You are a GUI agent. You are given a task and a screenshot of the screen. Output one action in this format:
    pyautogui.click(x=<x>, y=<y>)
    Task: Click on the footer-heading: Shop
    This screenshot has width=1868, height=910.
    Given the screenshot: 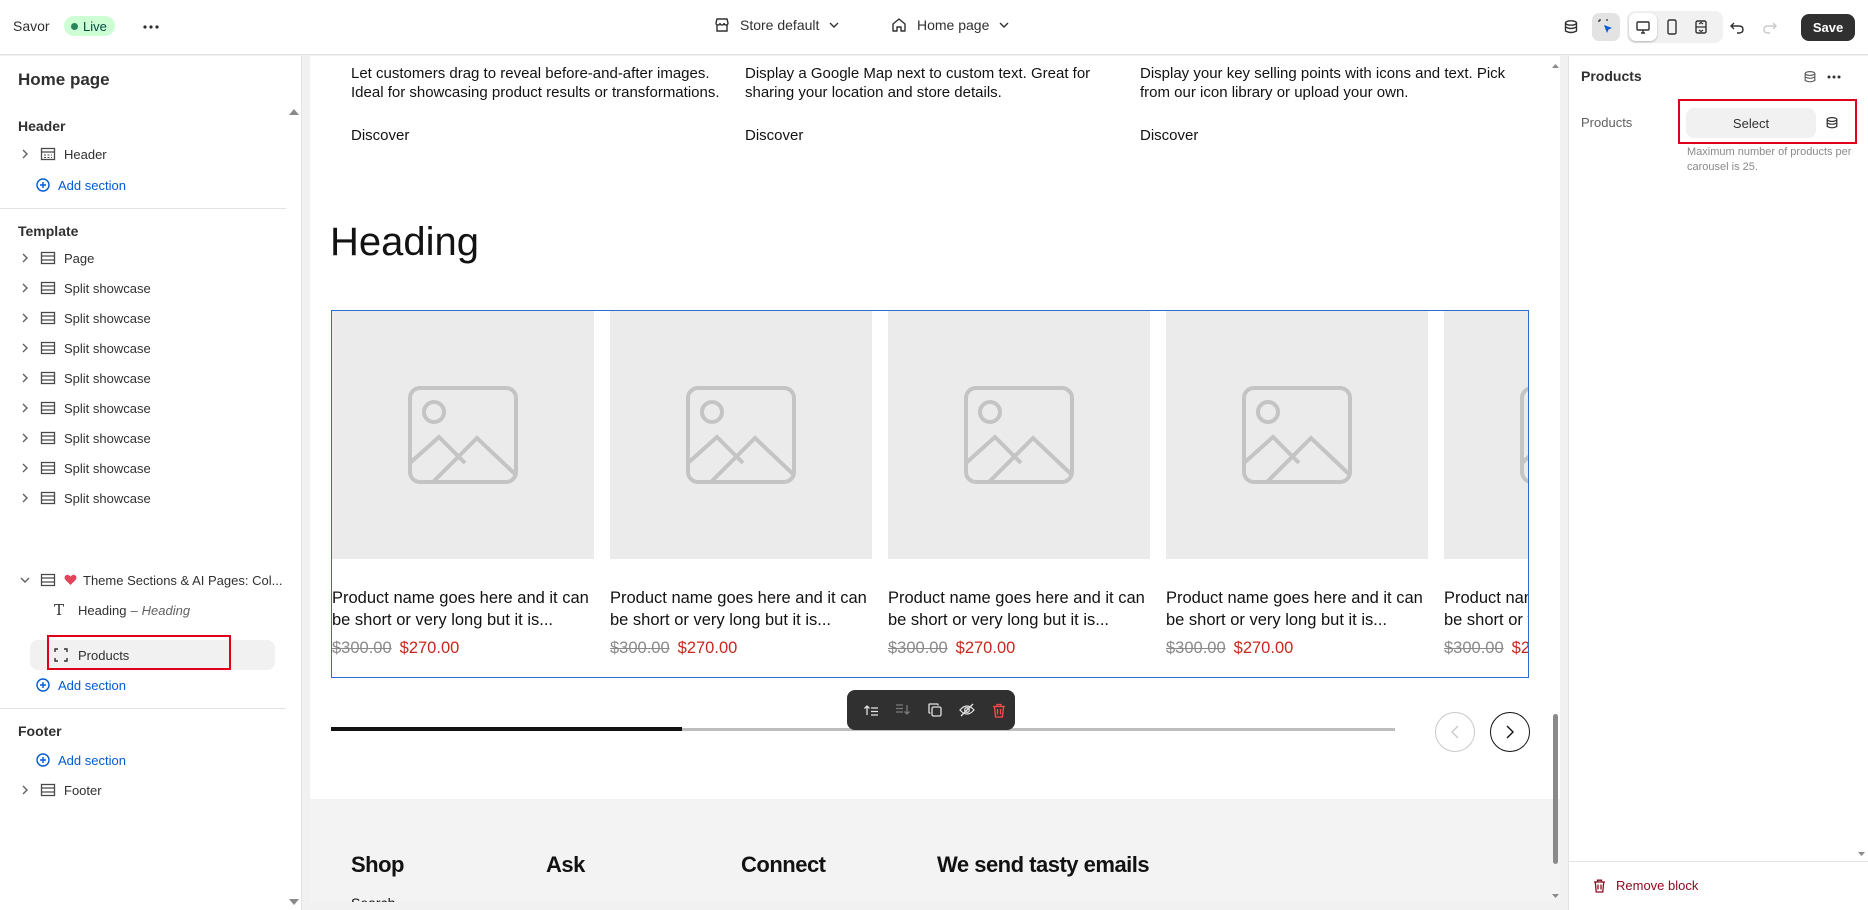 What is the action you would take?
    pyautogui.click(x=378, y=864)
    